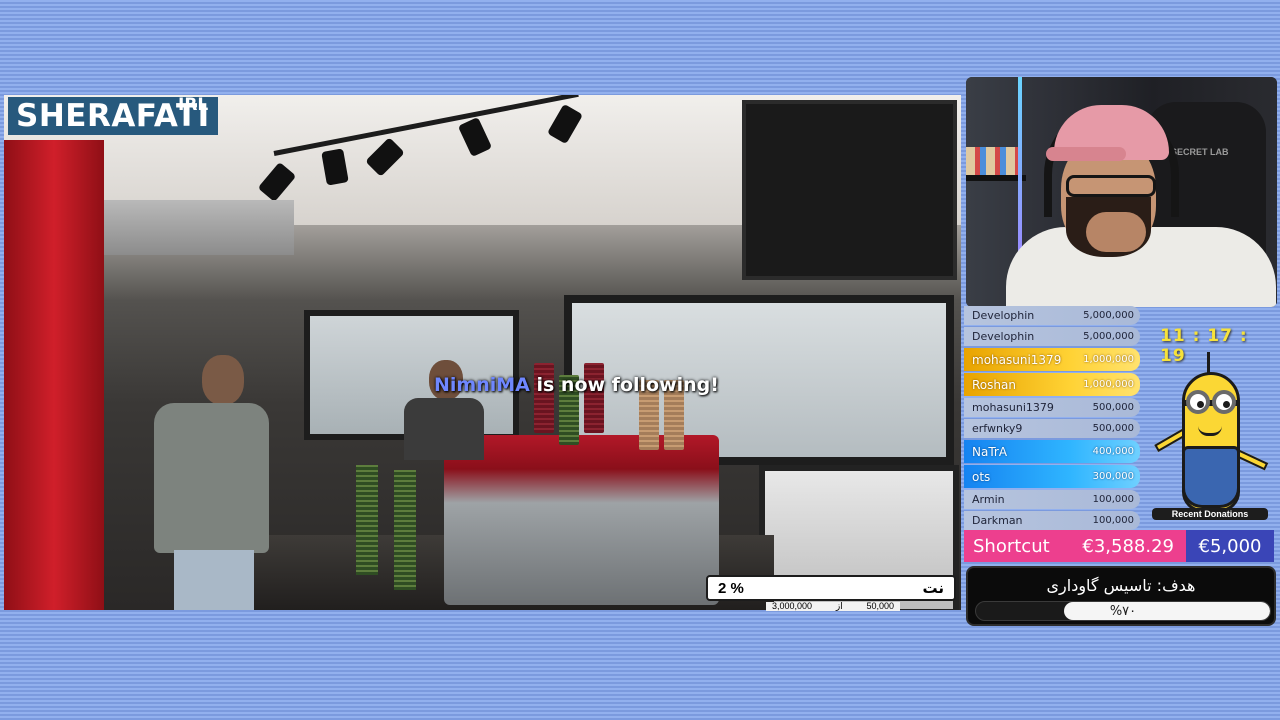  Describe the element at coordinates (1052, 499) in the screenshot. I see `donation-row: Armin 100,000` at that location.